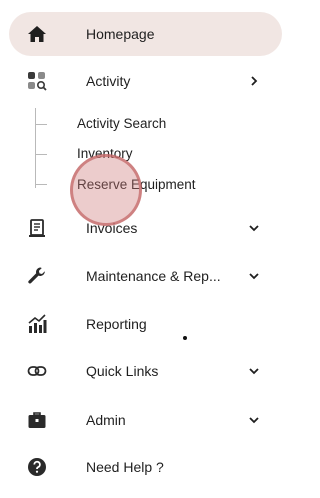 The height and width of the screenshot is (498, 320). I want to click on sidebar-item-label: Quick Links, so click(122, 371).